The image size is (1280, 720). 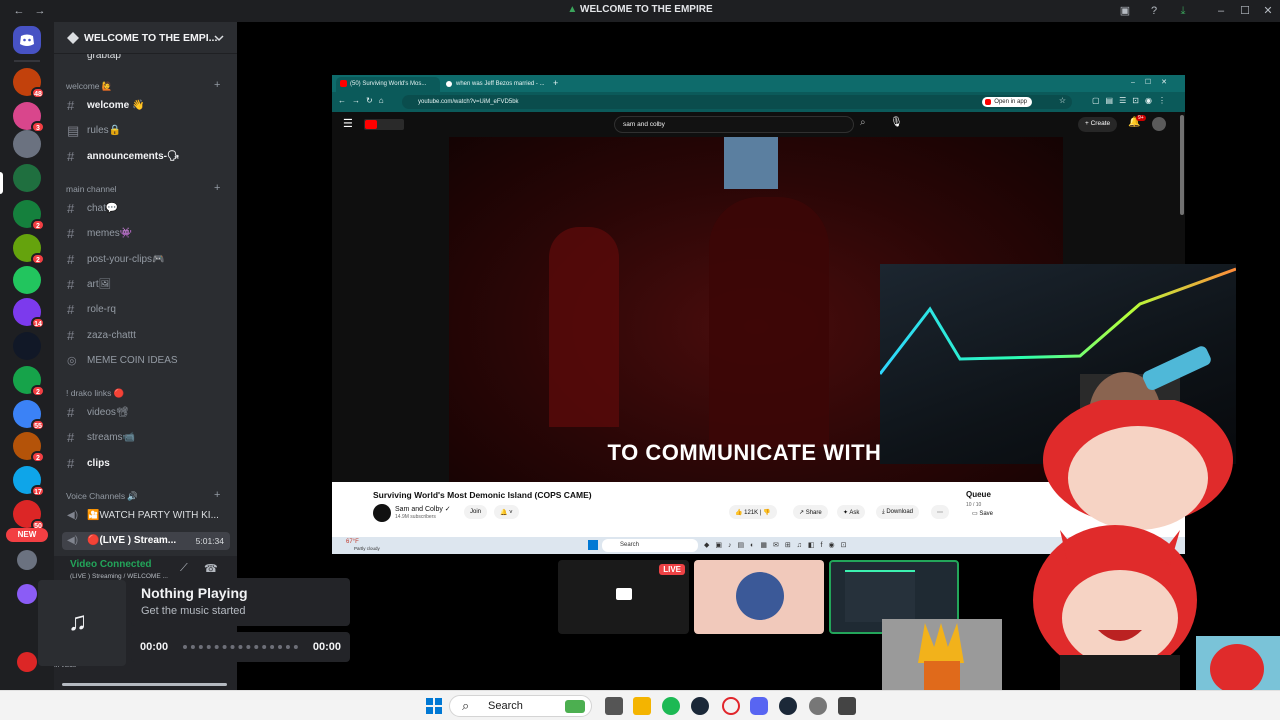 What do you see at coordinates (95, 393) in the screenshot?
I see `category-drako-links: ! drako links 🔴` at bounding box center [95, 393].